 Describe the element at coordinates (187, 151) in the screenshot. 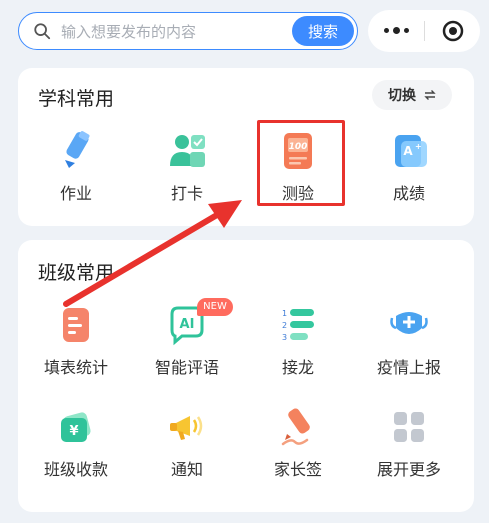

I see `checkin-user-icon` at that location.